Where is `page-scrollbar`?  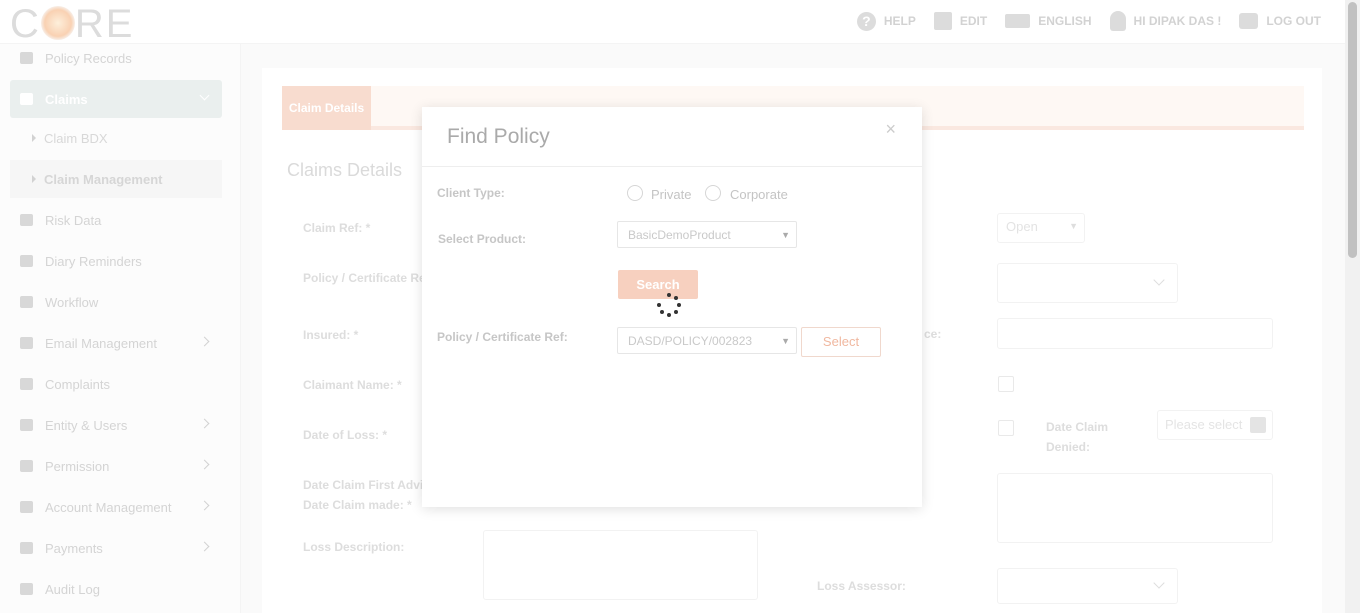 page-scrollbar is located at coordinates (1352, 306).